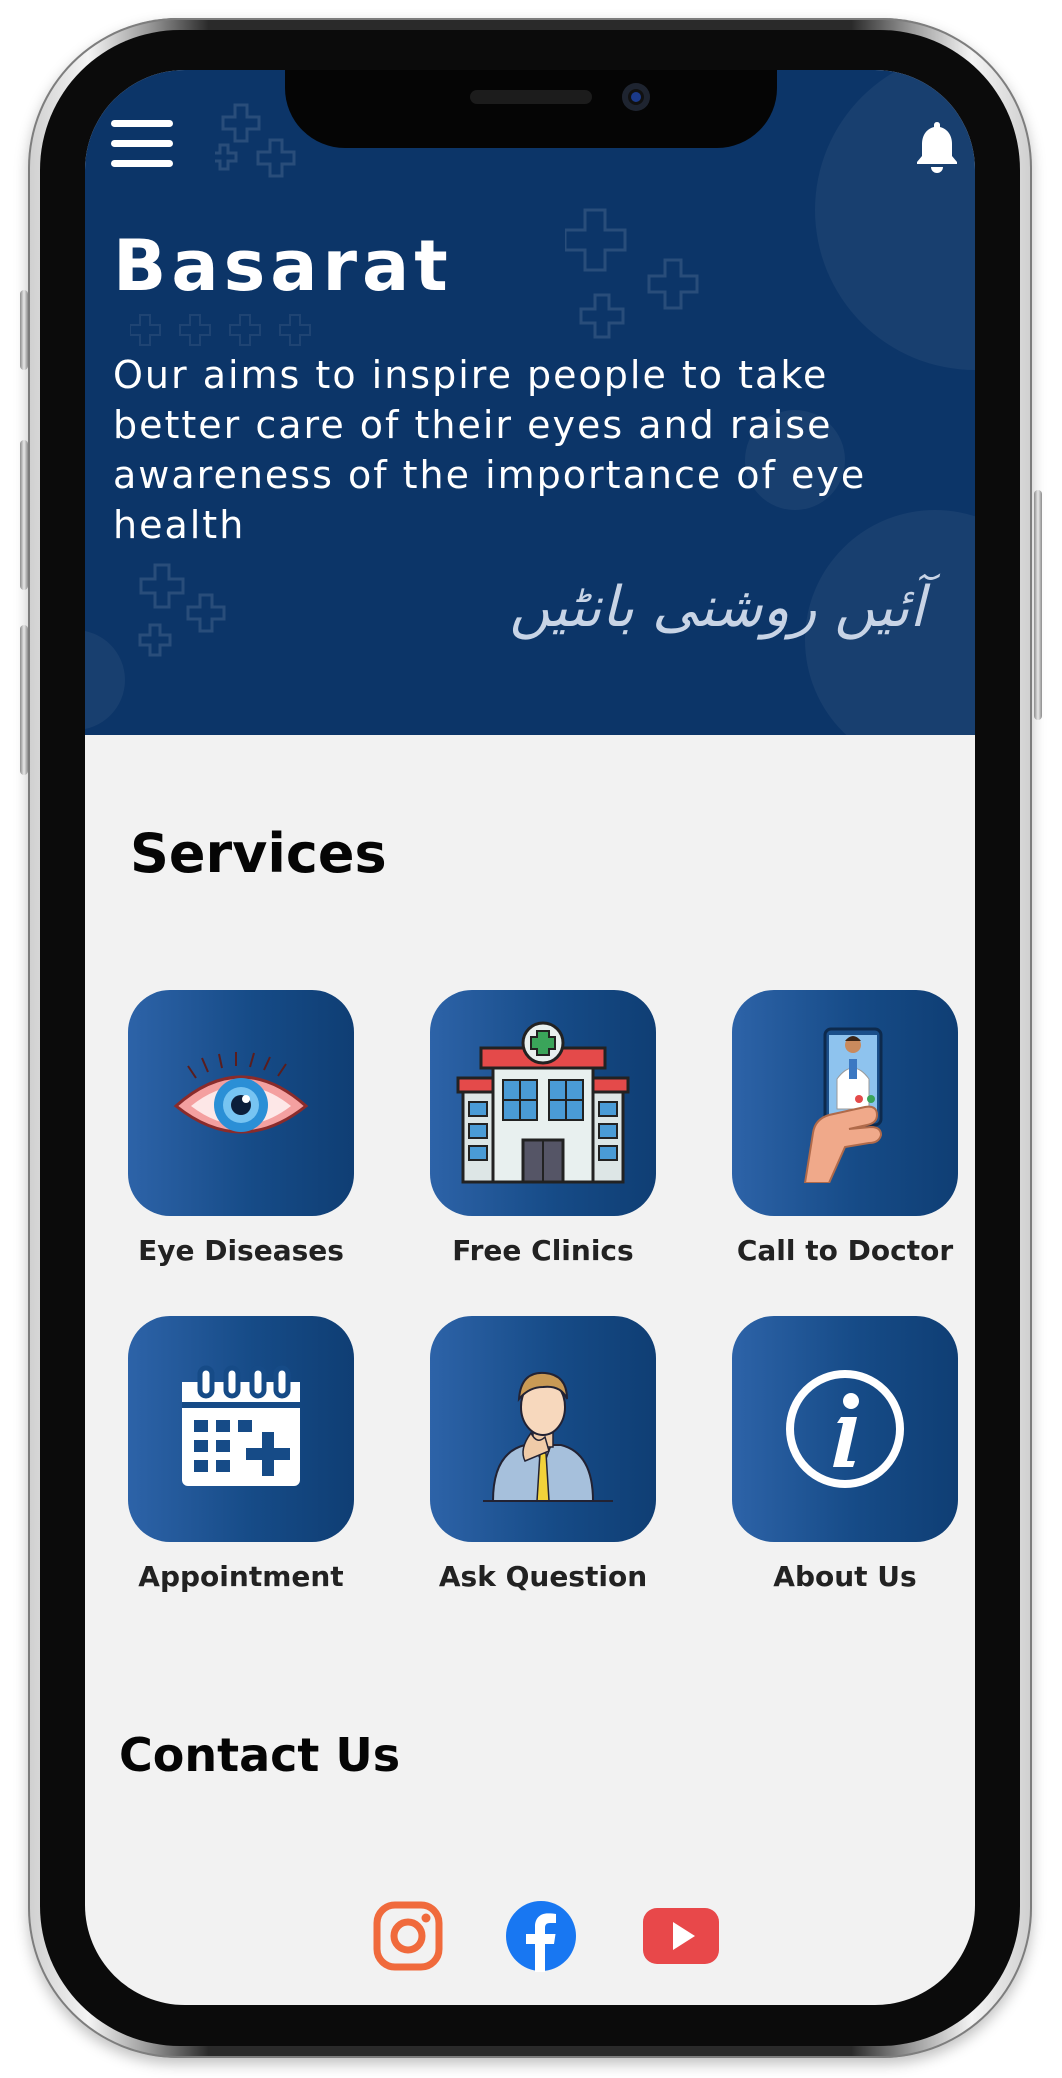 This screenshot has width=1062, height=2078. Describe the element at coordinates (241, 1425) in the screenshot. I see `calendar-add-icon` at that location.